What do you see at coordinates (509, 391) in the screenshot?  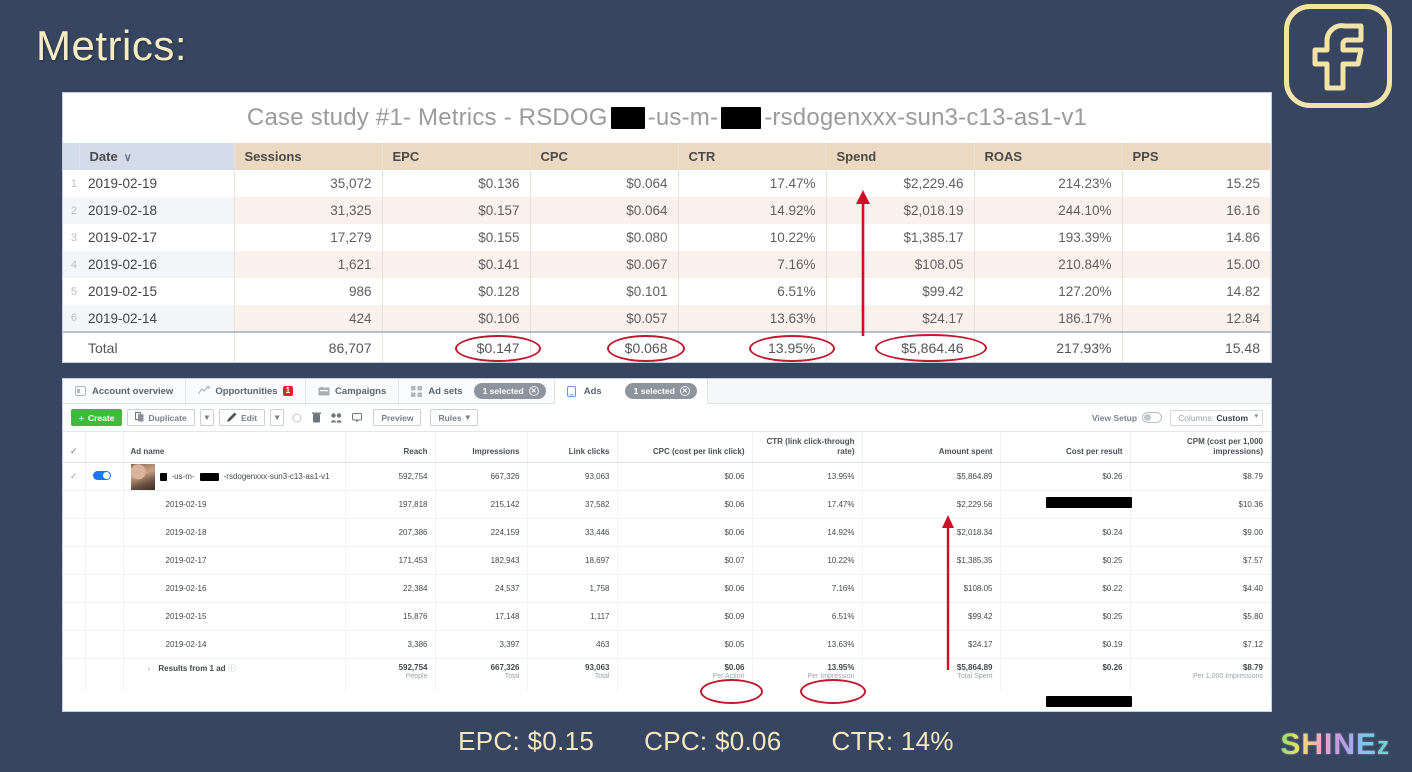 I see `ad-sets-selected-pill: 1 selected ✕` at bounding box center [509, 391].